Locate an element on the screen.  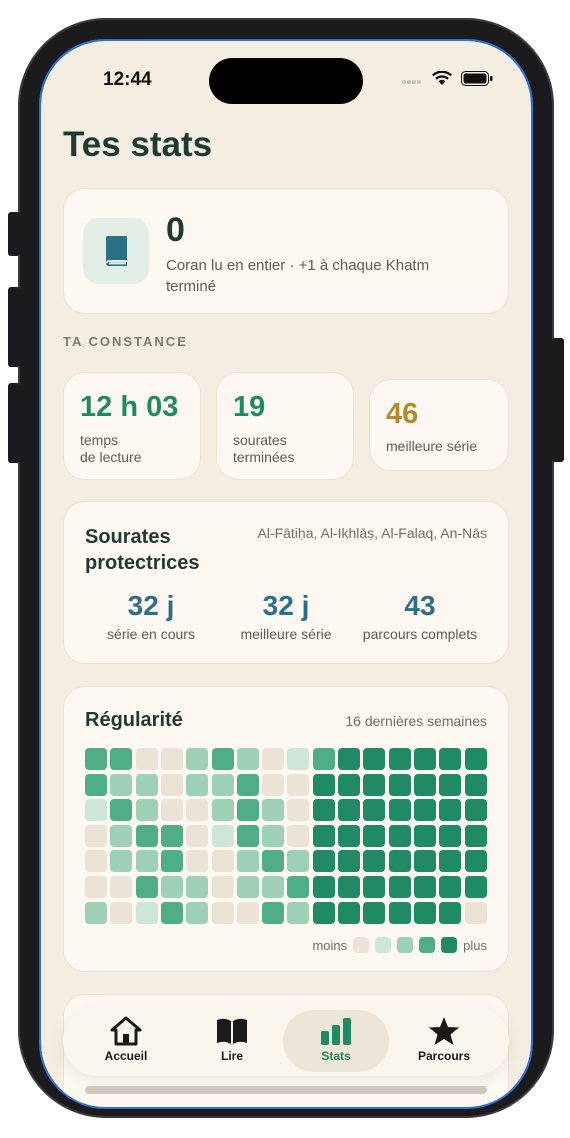
tab-lire: Lire is located at coordinates (232, 1041).